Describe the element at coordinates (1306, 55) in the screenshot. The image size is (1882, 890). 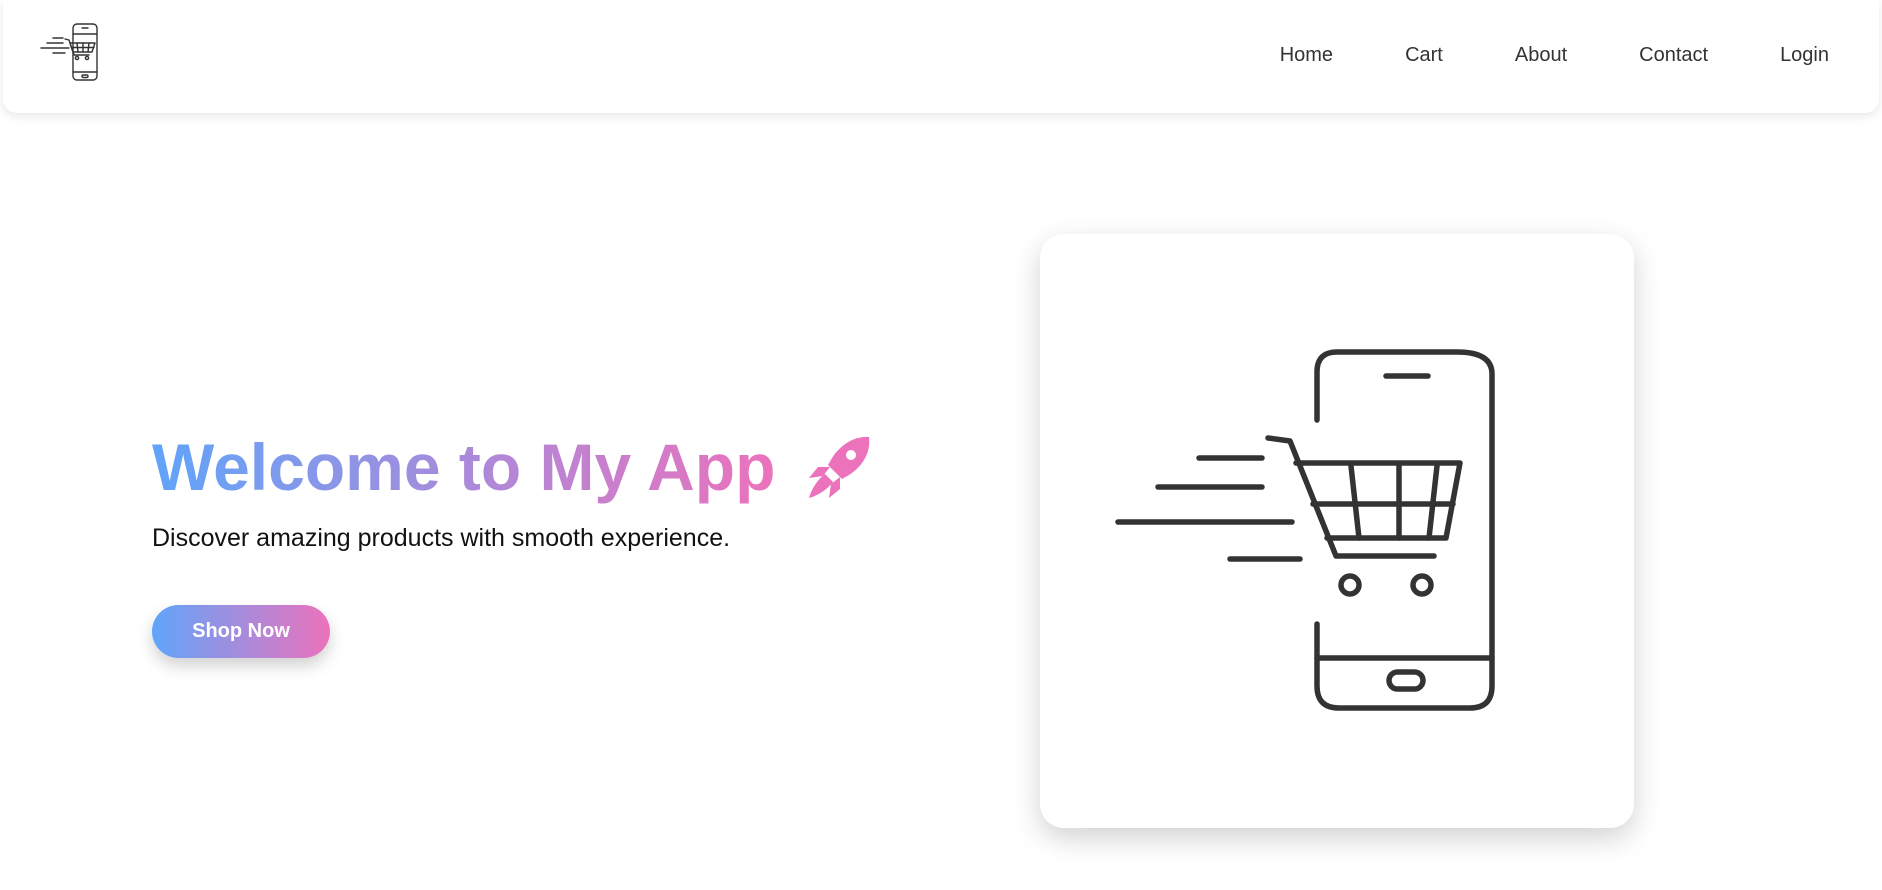
I see `nav-link-home: Home` at that location.